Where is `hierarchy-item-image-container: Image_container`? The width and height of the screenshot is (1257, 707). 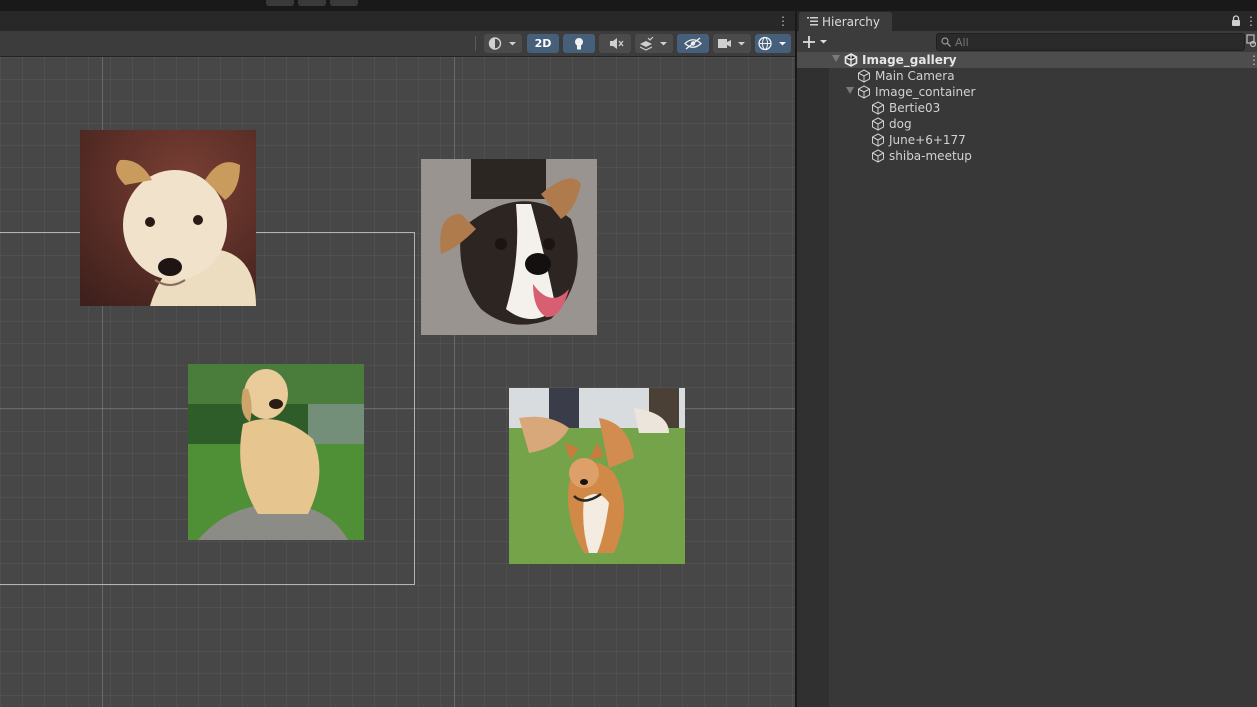 hierarchy-item-image-container: Image_container is located at coordinates (1027, 92).